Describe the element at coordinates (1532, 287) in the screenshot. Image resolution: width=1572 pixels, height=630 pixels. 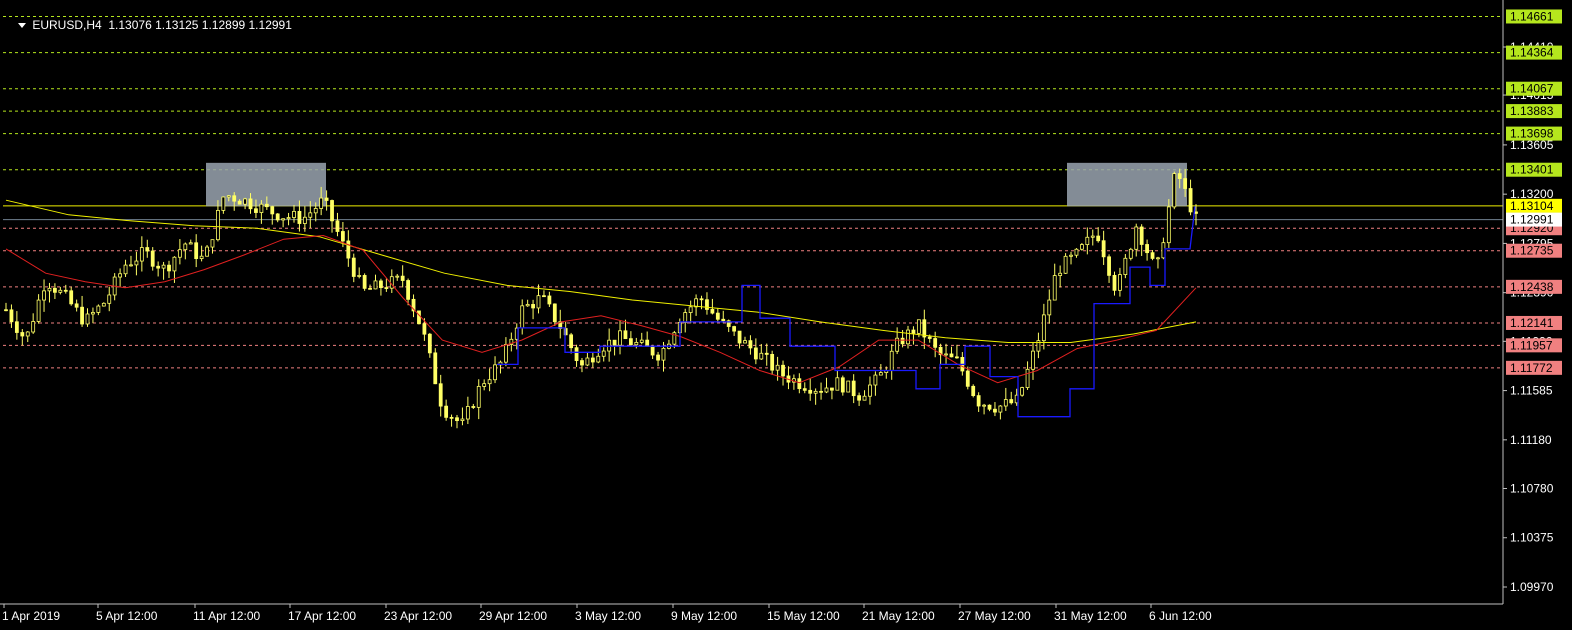
I see `support-tag: 1.12438` at that location.